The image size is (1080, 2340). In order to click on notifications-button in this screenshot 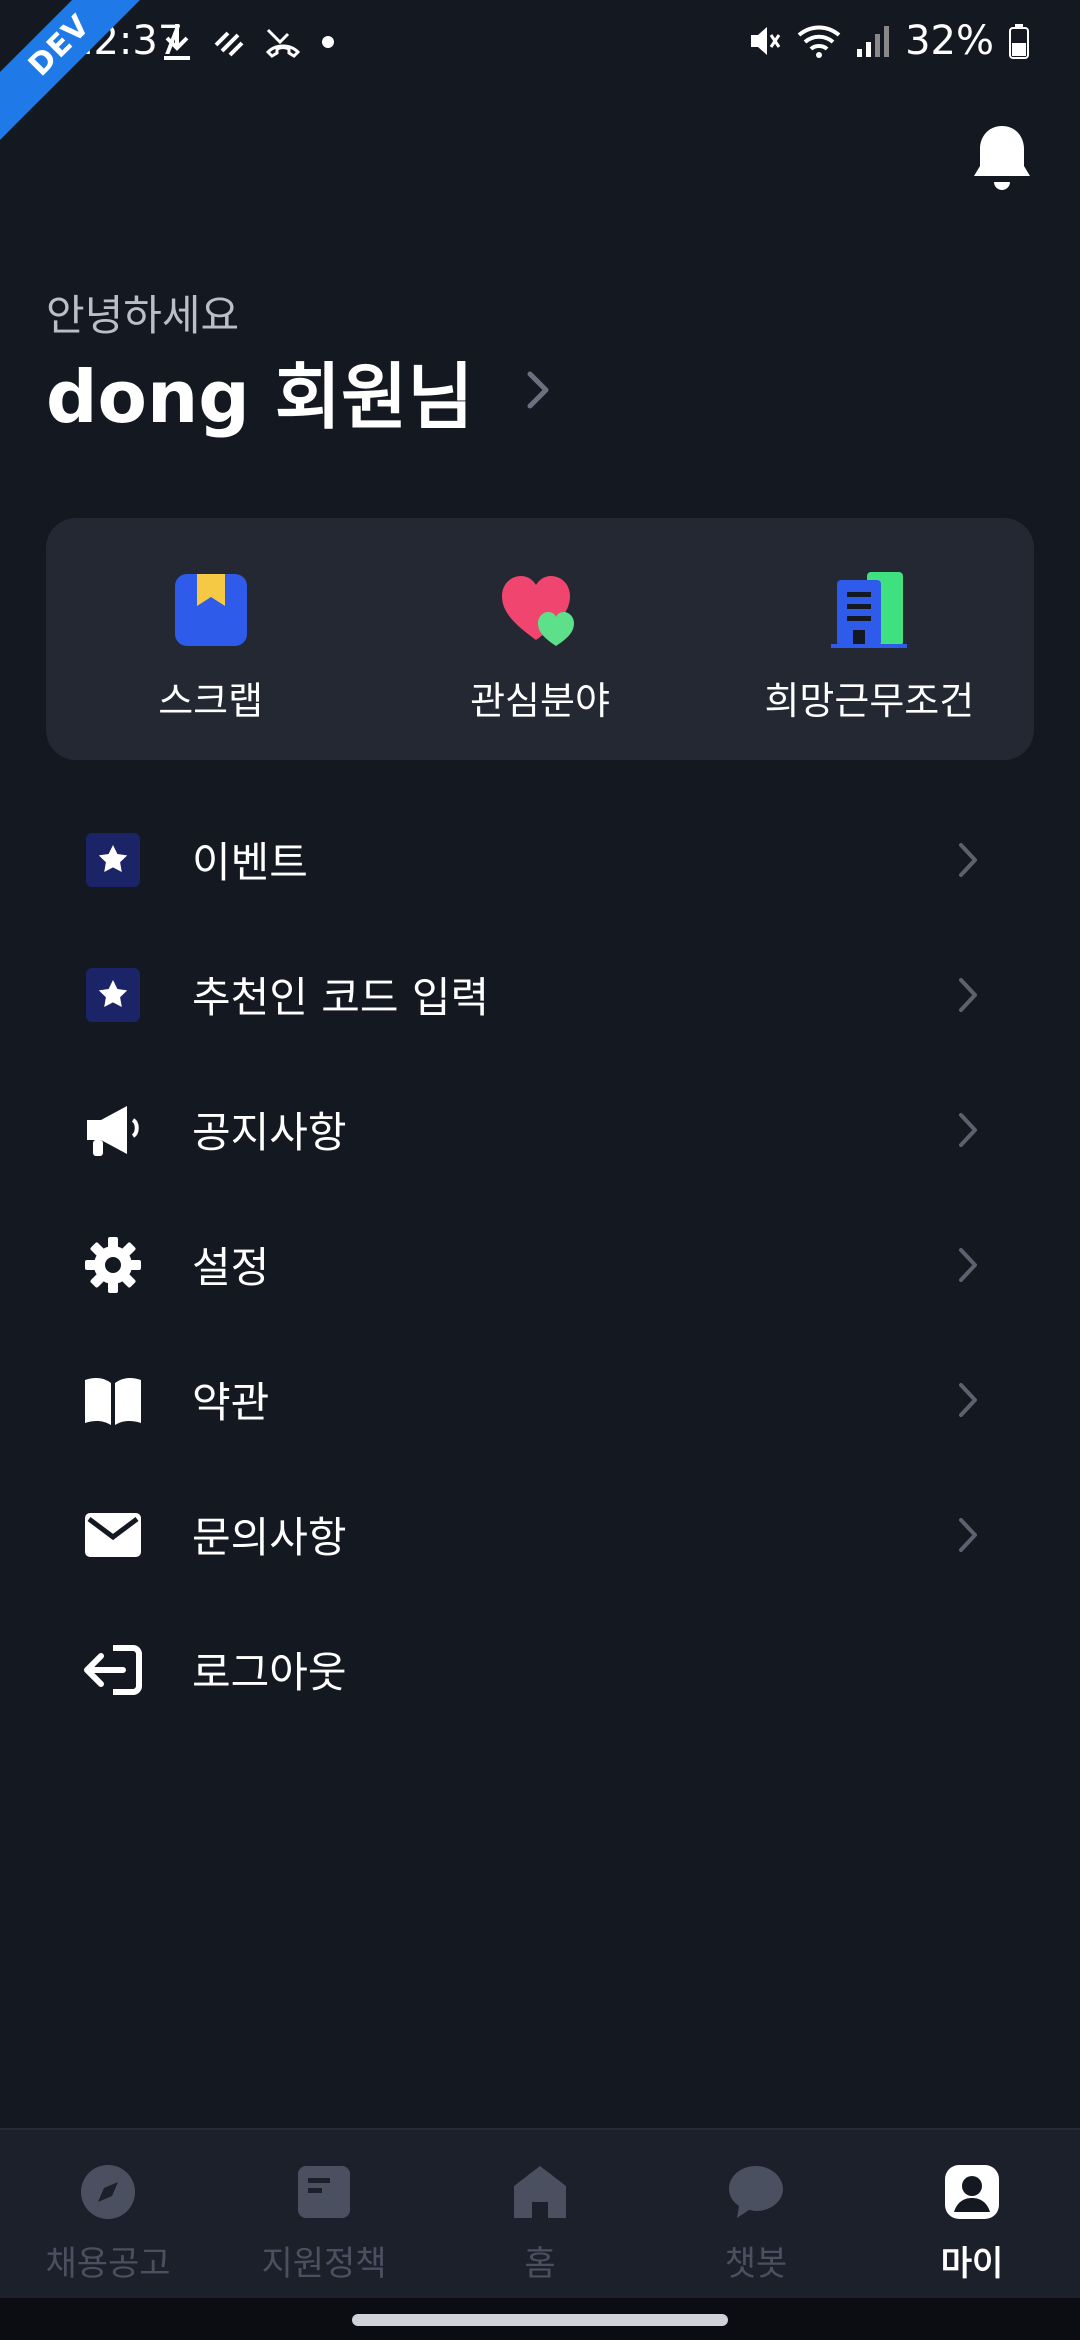, I will do `click(1002, 158)`.